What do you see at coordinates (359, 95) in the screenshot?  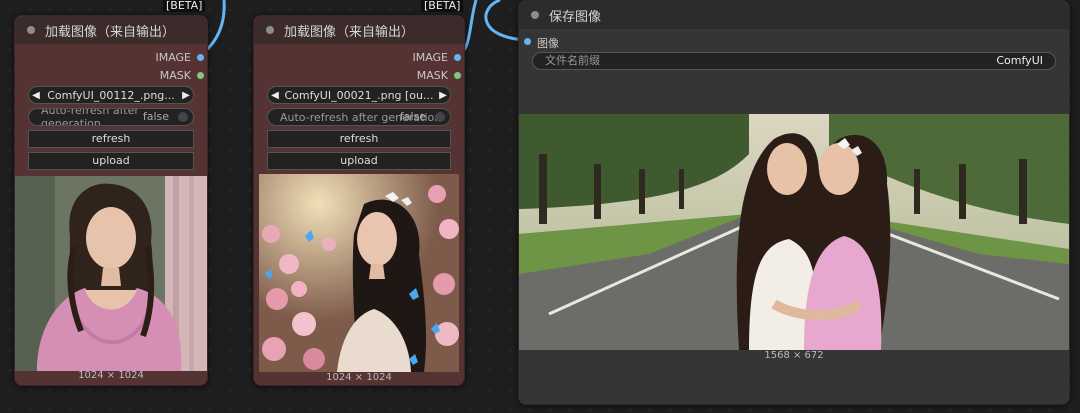 I see `image-combo: ◀ ComfyUI_00021_.png [ou... ▶` at bounding box center [359, 95].